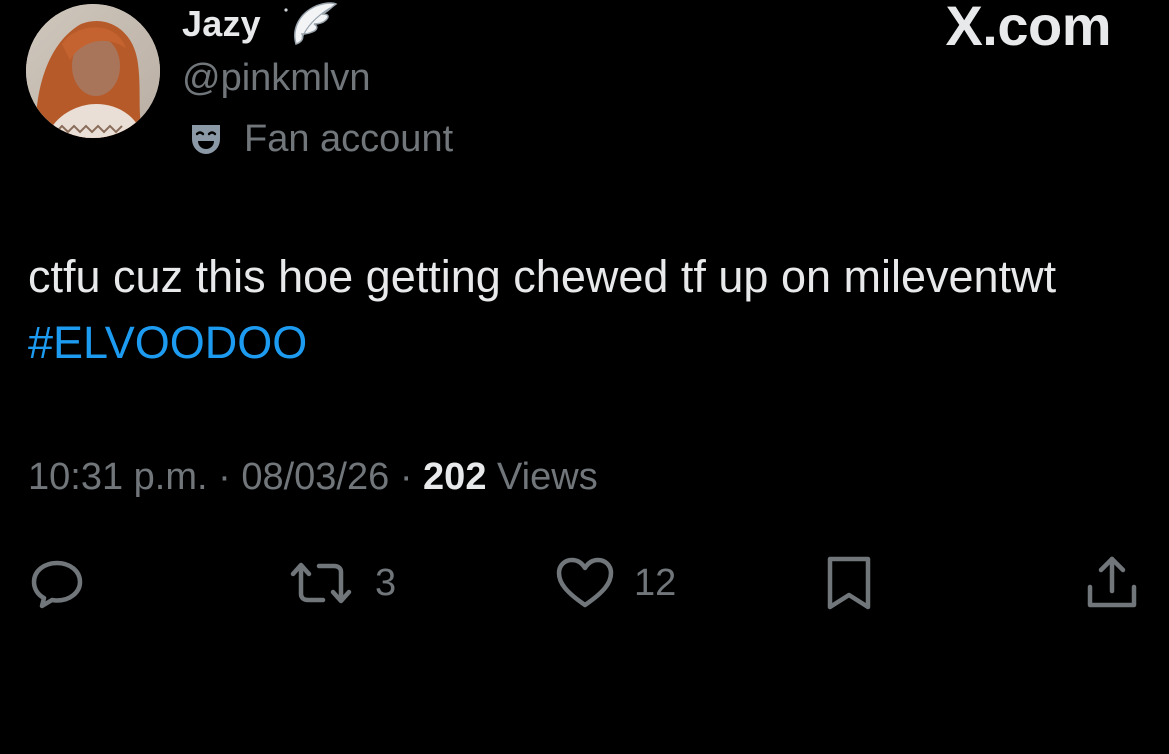 The height and width of the screenshot is (754, 1169). Describe the element at coordinates (118, 477) in the screenshot. I see `tweet-time: 10:31 p.m.` at that location.